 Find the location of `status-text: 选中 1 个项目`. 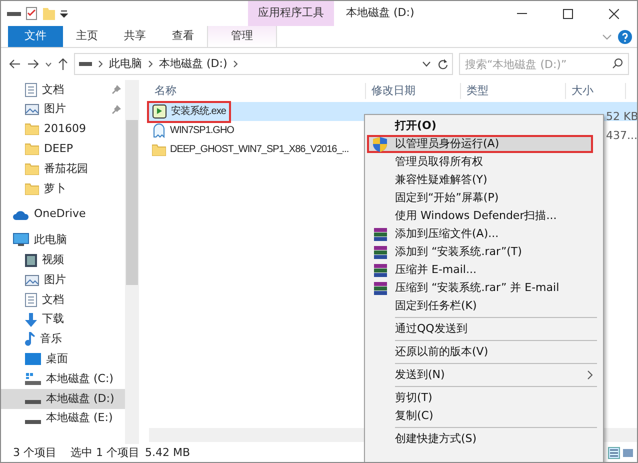

status-text: 选中 1 个项目 is located at coordinates (105, 452).